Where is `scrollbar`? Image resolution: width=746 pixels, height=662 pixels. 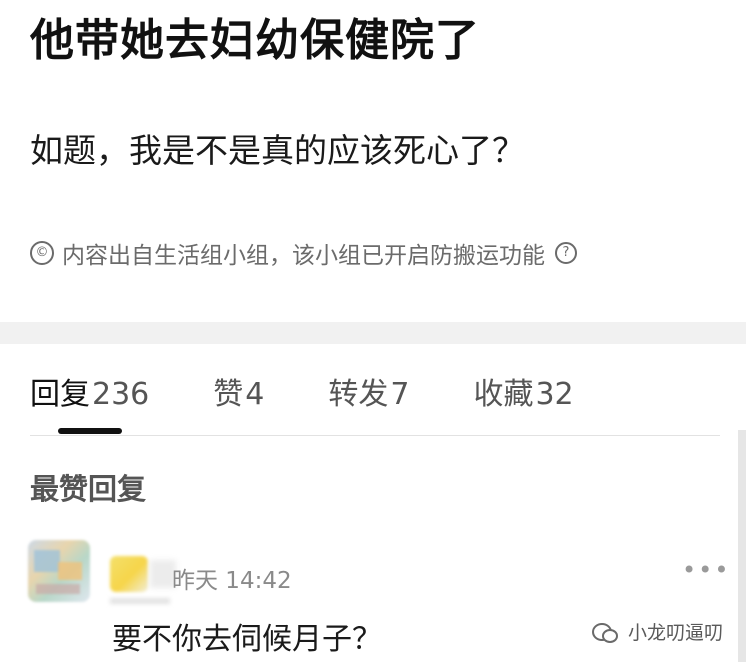
scrollbar is located at coordinates (742, 546).